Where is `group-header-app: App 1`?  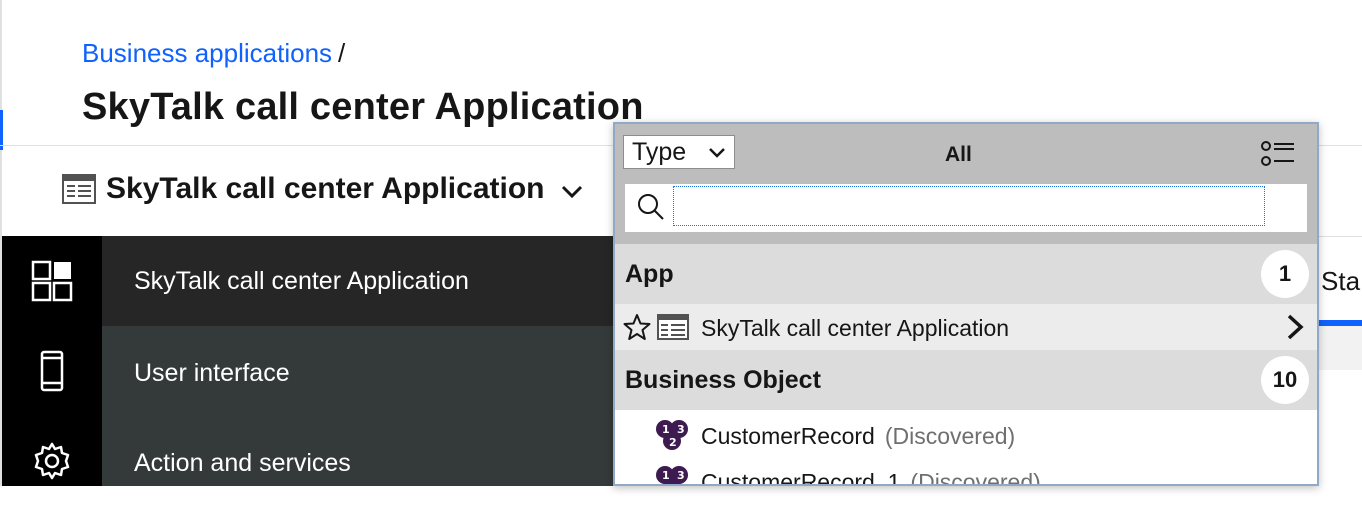 group-header-app: App 1 is located at coordinates (966, 274).